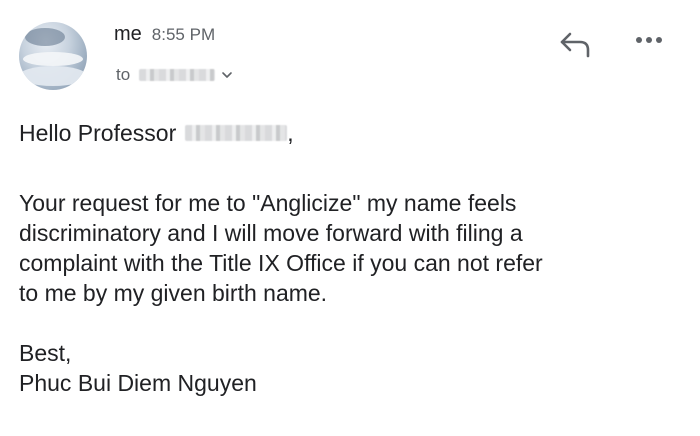 The height and width of the screenshot is (436, 700). I want to click on to-label: to, so click(123, 74).